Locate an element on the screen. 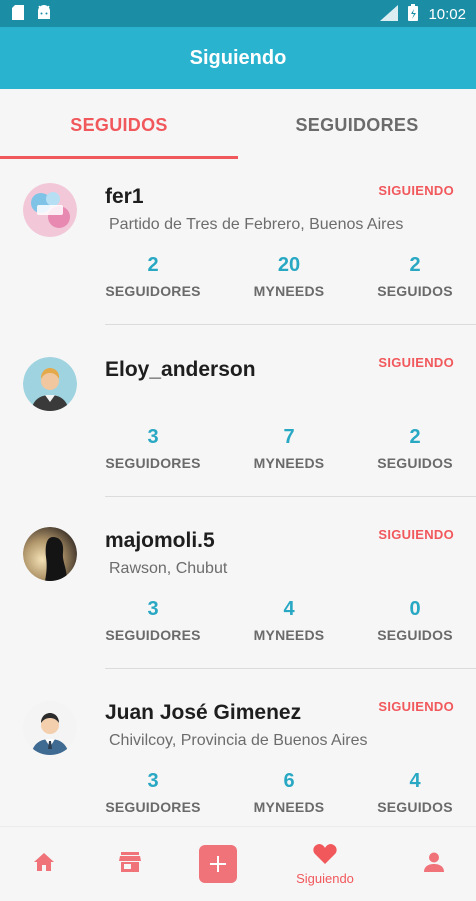 The image size is (476, 901). following-stat: 0 SEGUIDOS is located at coordinates (410, 620).